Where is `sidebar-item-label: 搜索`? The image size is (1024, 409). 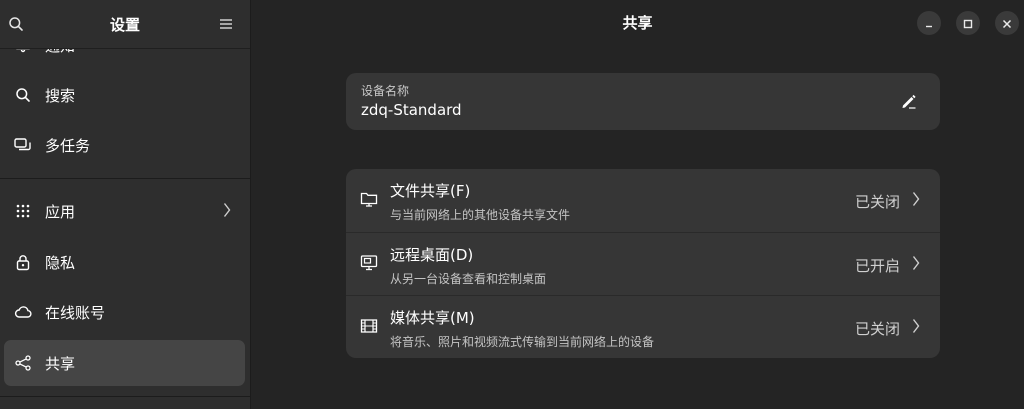 sidebar-item-label: 搜索 is located at coordinates (60, 95).